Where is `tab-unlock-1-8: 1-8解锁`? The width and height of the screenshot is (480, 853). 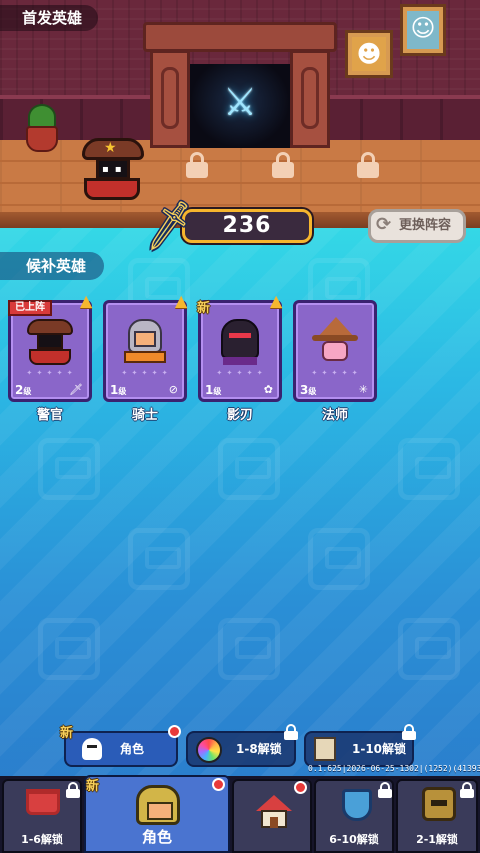 tab-unlock-1-8: 1-8解锁 is located at coordinates (241, 749).